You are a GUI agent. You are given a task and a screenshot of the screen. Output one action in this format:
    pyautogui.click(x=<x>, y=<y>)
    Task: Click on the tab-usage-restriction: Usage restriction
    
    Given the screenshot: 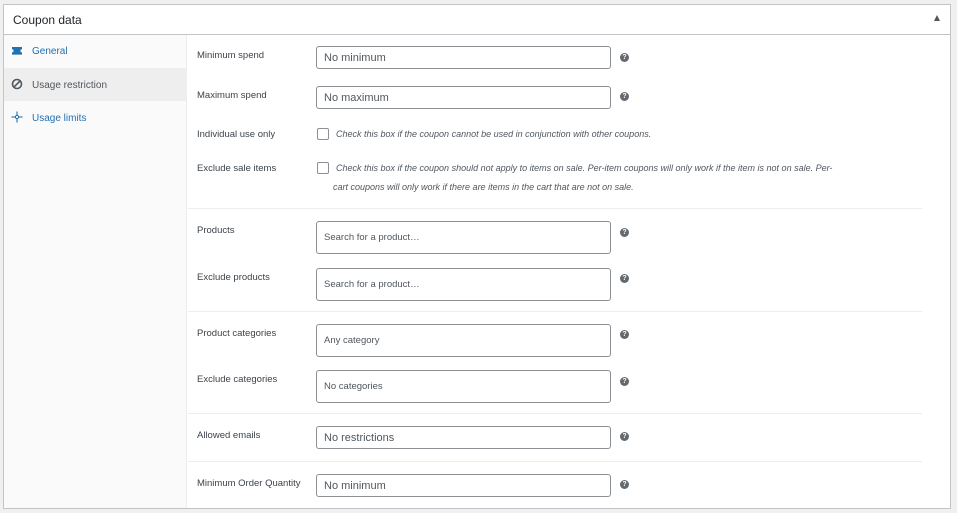 What is the action you would take?
    pyautogui.click(x=95, y=84)
    